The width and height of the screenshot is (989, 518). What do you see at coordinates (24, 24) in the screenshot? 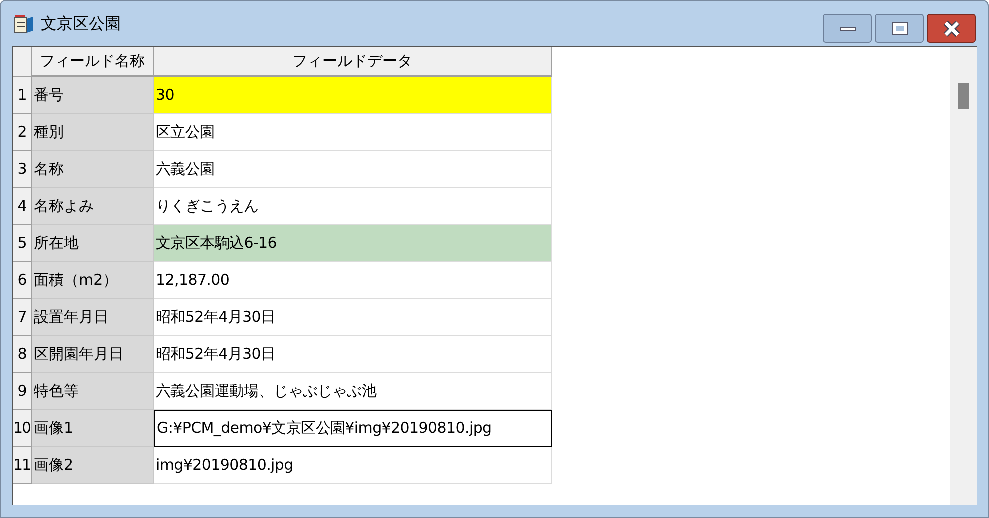
I see `notebook-icon` at bounding box center [24, 24].